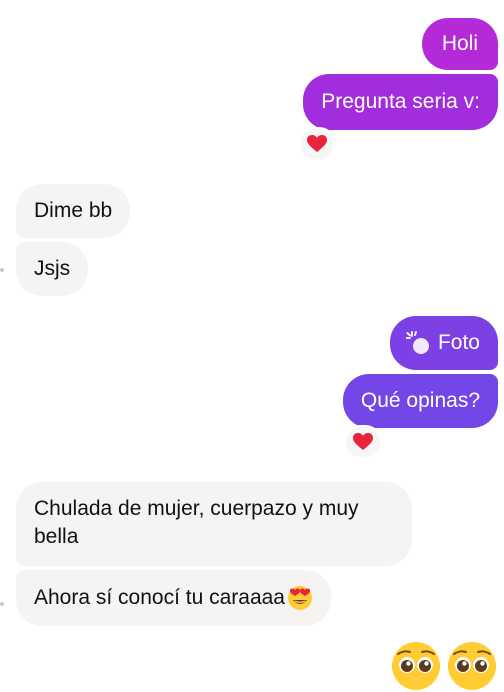 This screenshot has width=504, height=692. Describe the element at coordinates (214, 524) in the screenshot. I see `message-bubble-incoming-chulada: Chulada de mujer, cuerpazo y muy bella` at that location.